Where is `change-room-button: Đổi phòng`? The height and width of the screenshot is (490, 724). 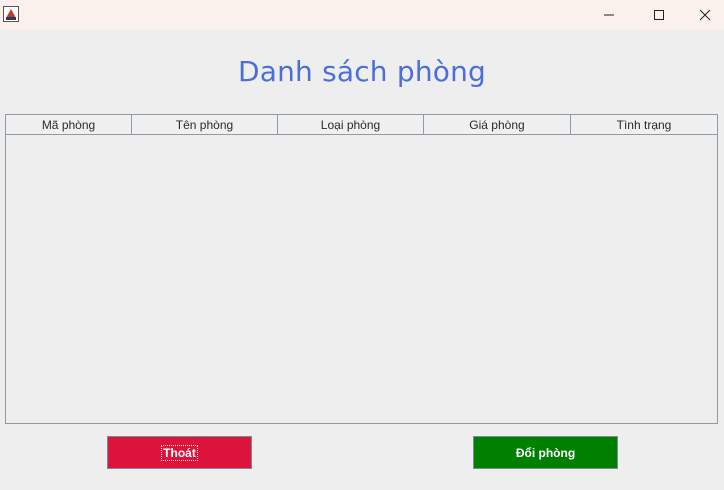
change-room-button: Đổi phòng is located at coordinates (545, 452).